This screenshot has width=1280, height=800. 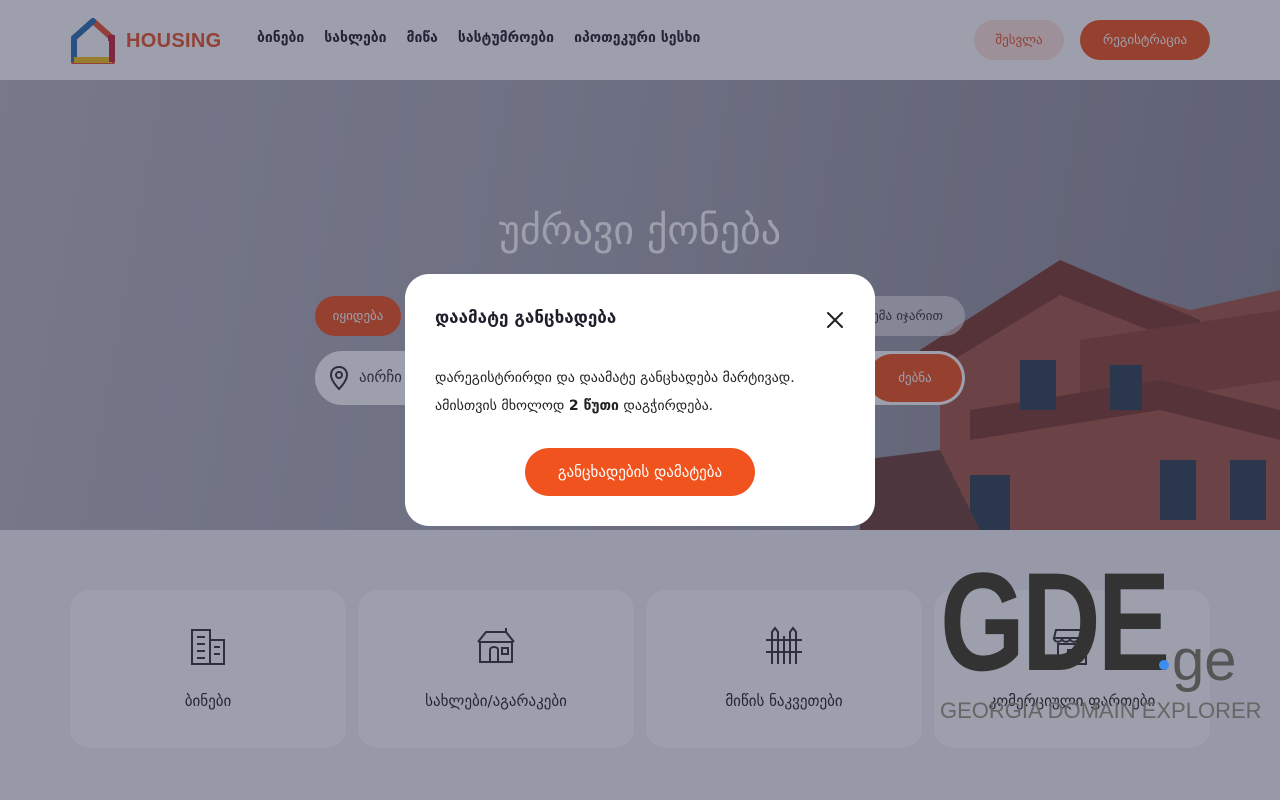 I want to click on modal-title: დაამატე განცხადება, so click(x=526, y=318).